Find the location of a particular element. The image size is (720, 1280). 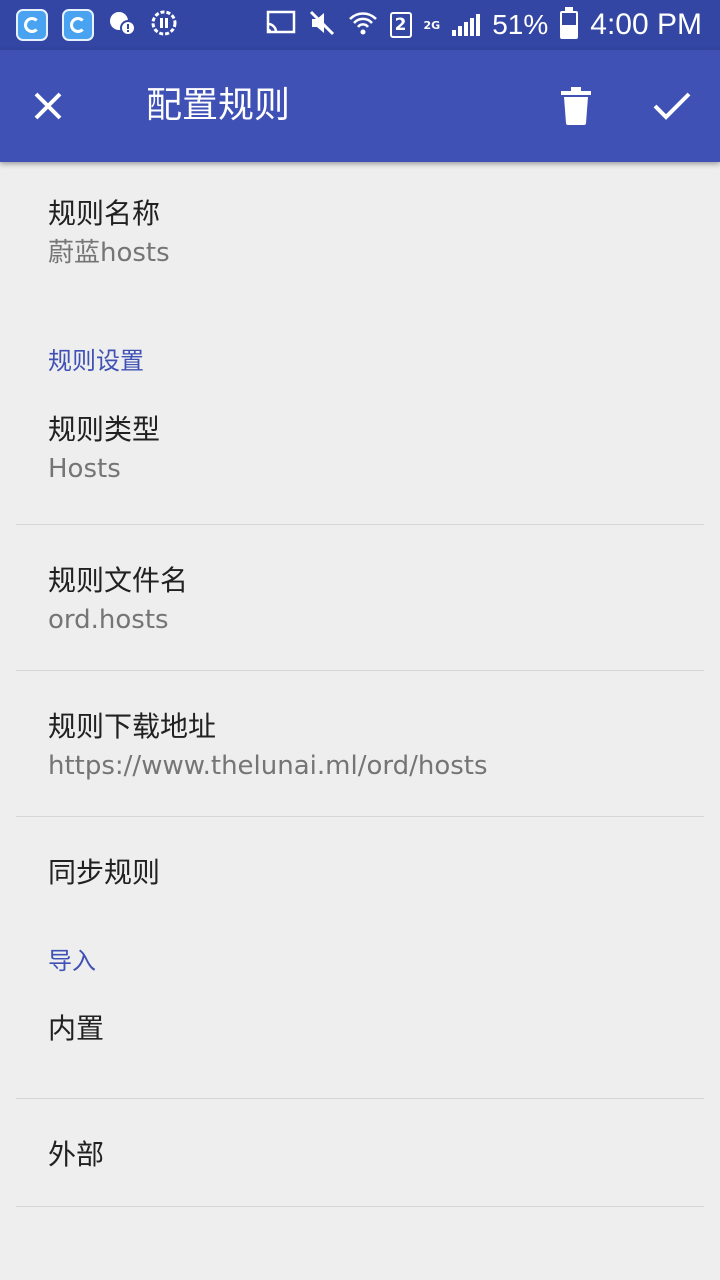

category-import: 导入 is located at coordinates (72, 961).